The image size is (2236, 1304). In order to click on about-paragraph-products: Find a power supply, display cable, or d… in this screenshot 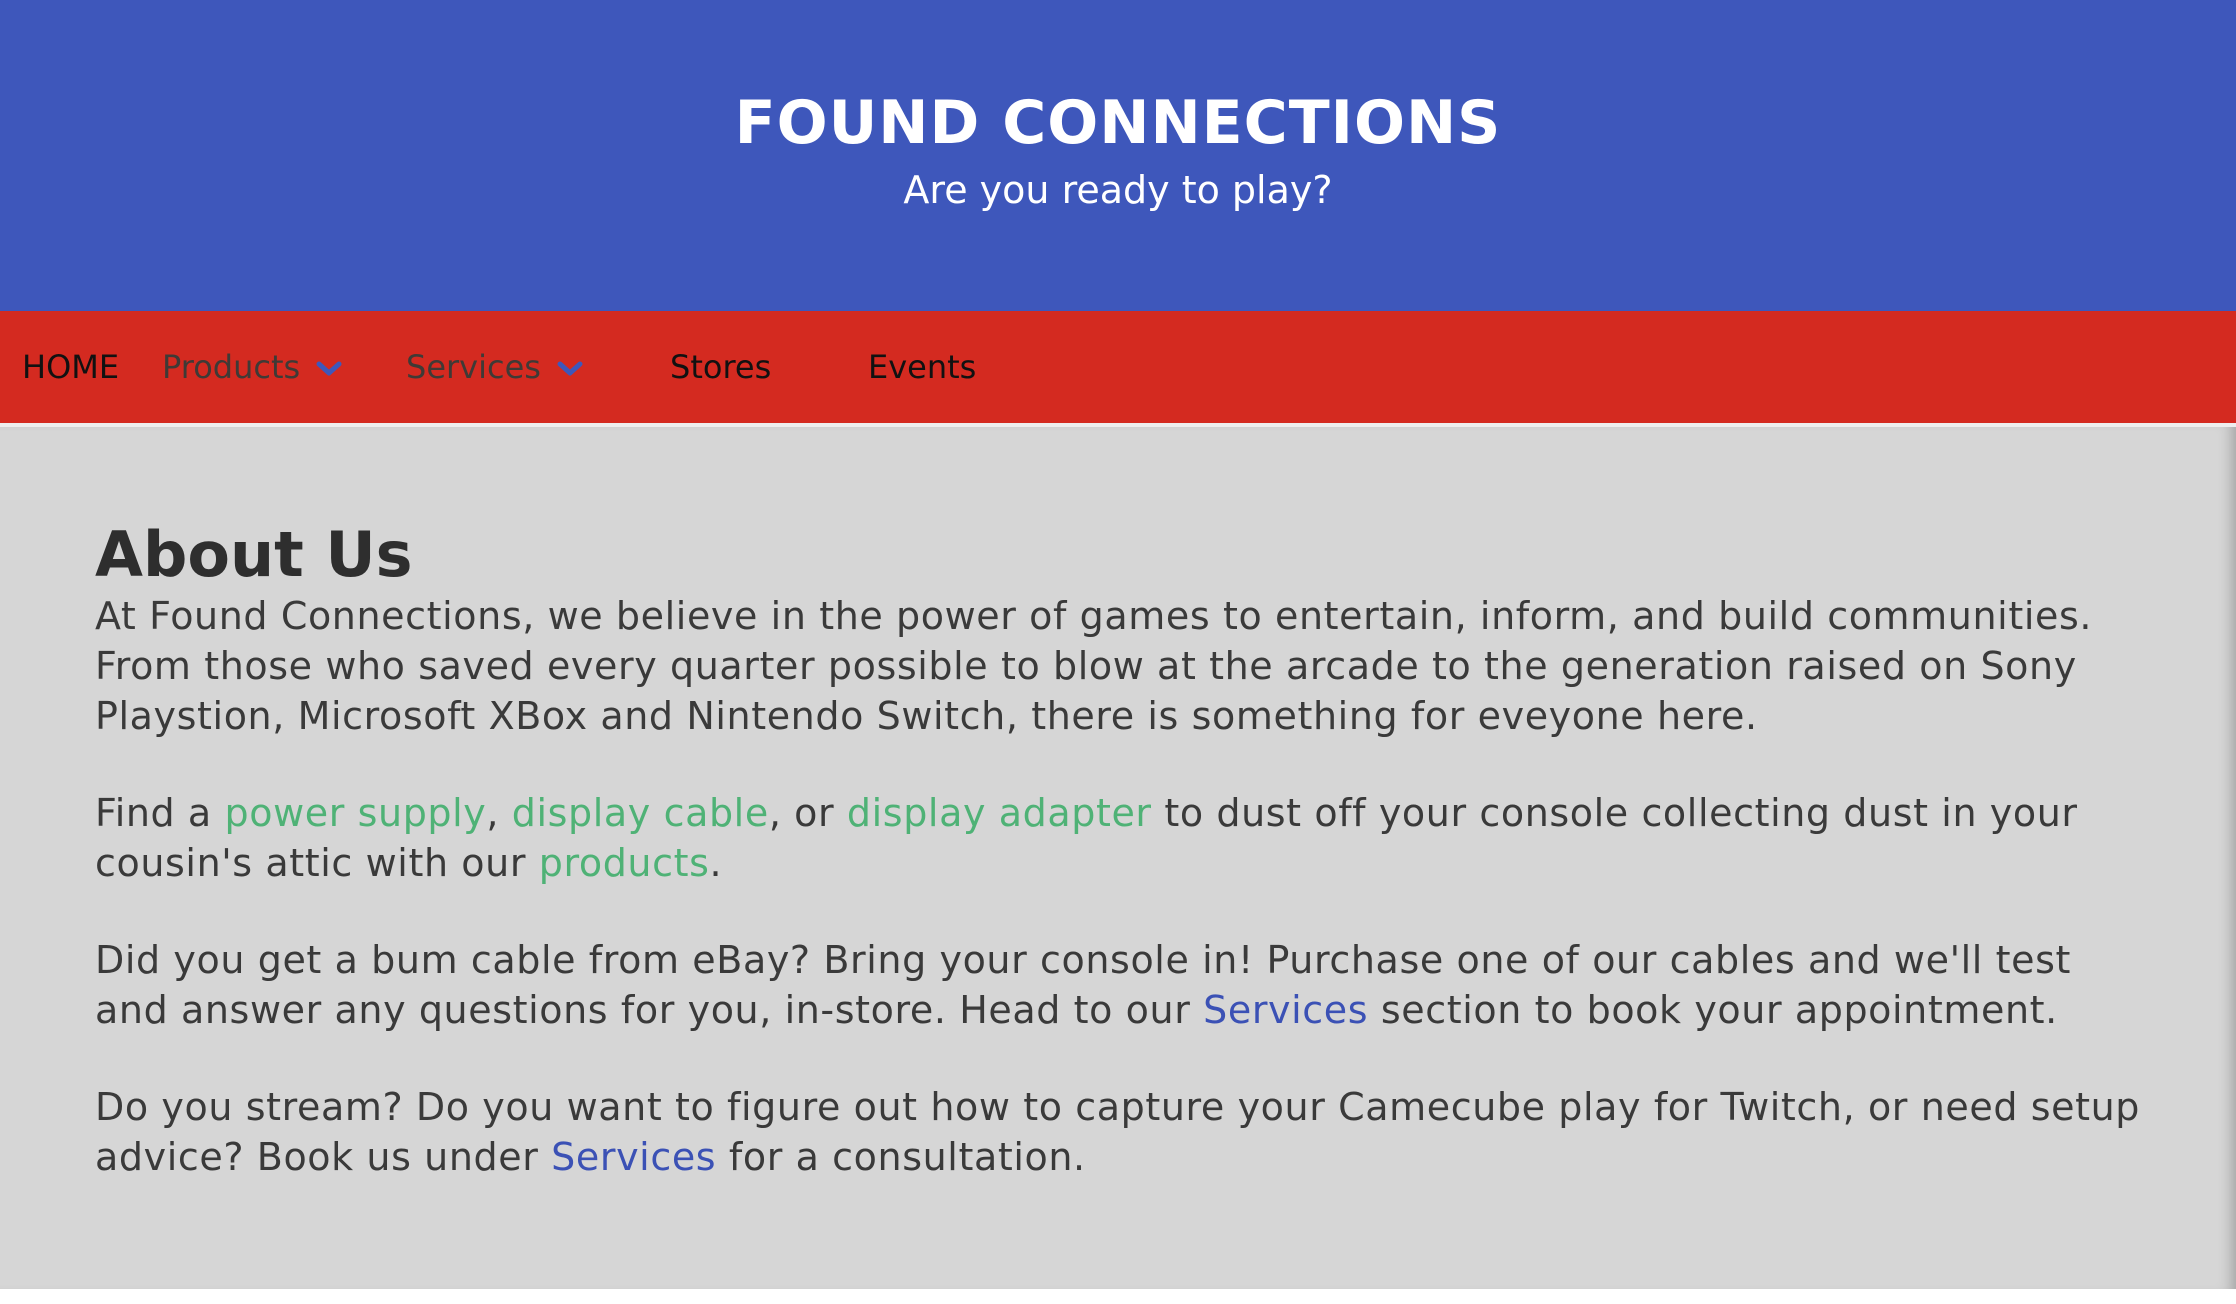, I will do `click(1120, 838)`.